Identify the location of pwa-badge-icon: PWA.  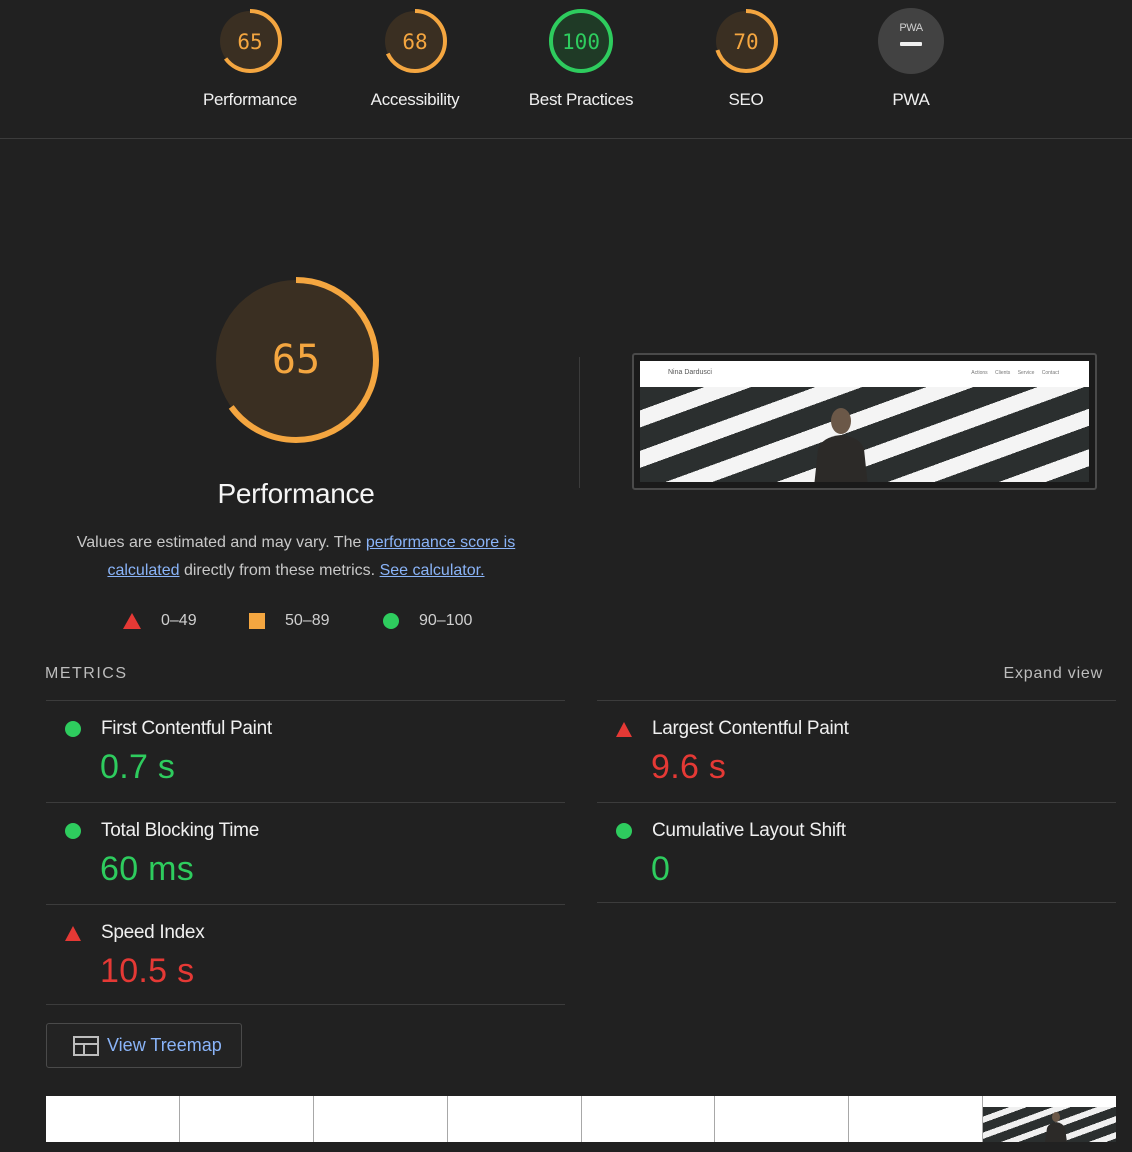
(911, 41).